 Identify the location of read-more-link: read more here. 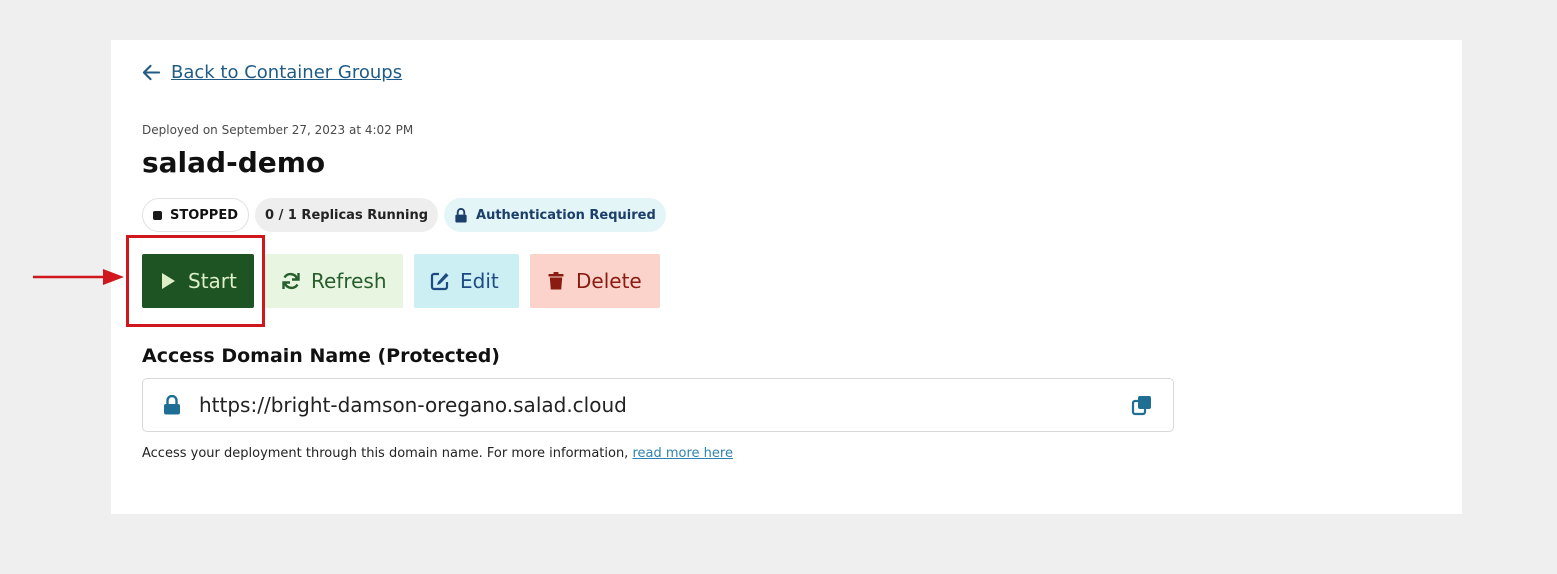
(682, 453).